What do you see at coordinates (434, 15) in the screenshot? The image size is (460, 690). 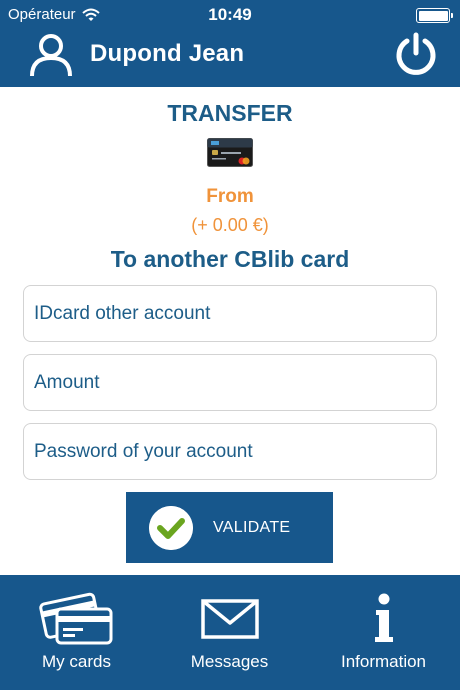 I see `battery-icon` at bounding box center [434, 15].